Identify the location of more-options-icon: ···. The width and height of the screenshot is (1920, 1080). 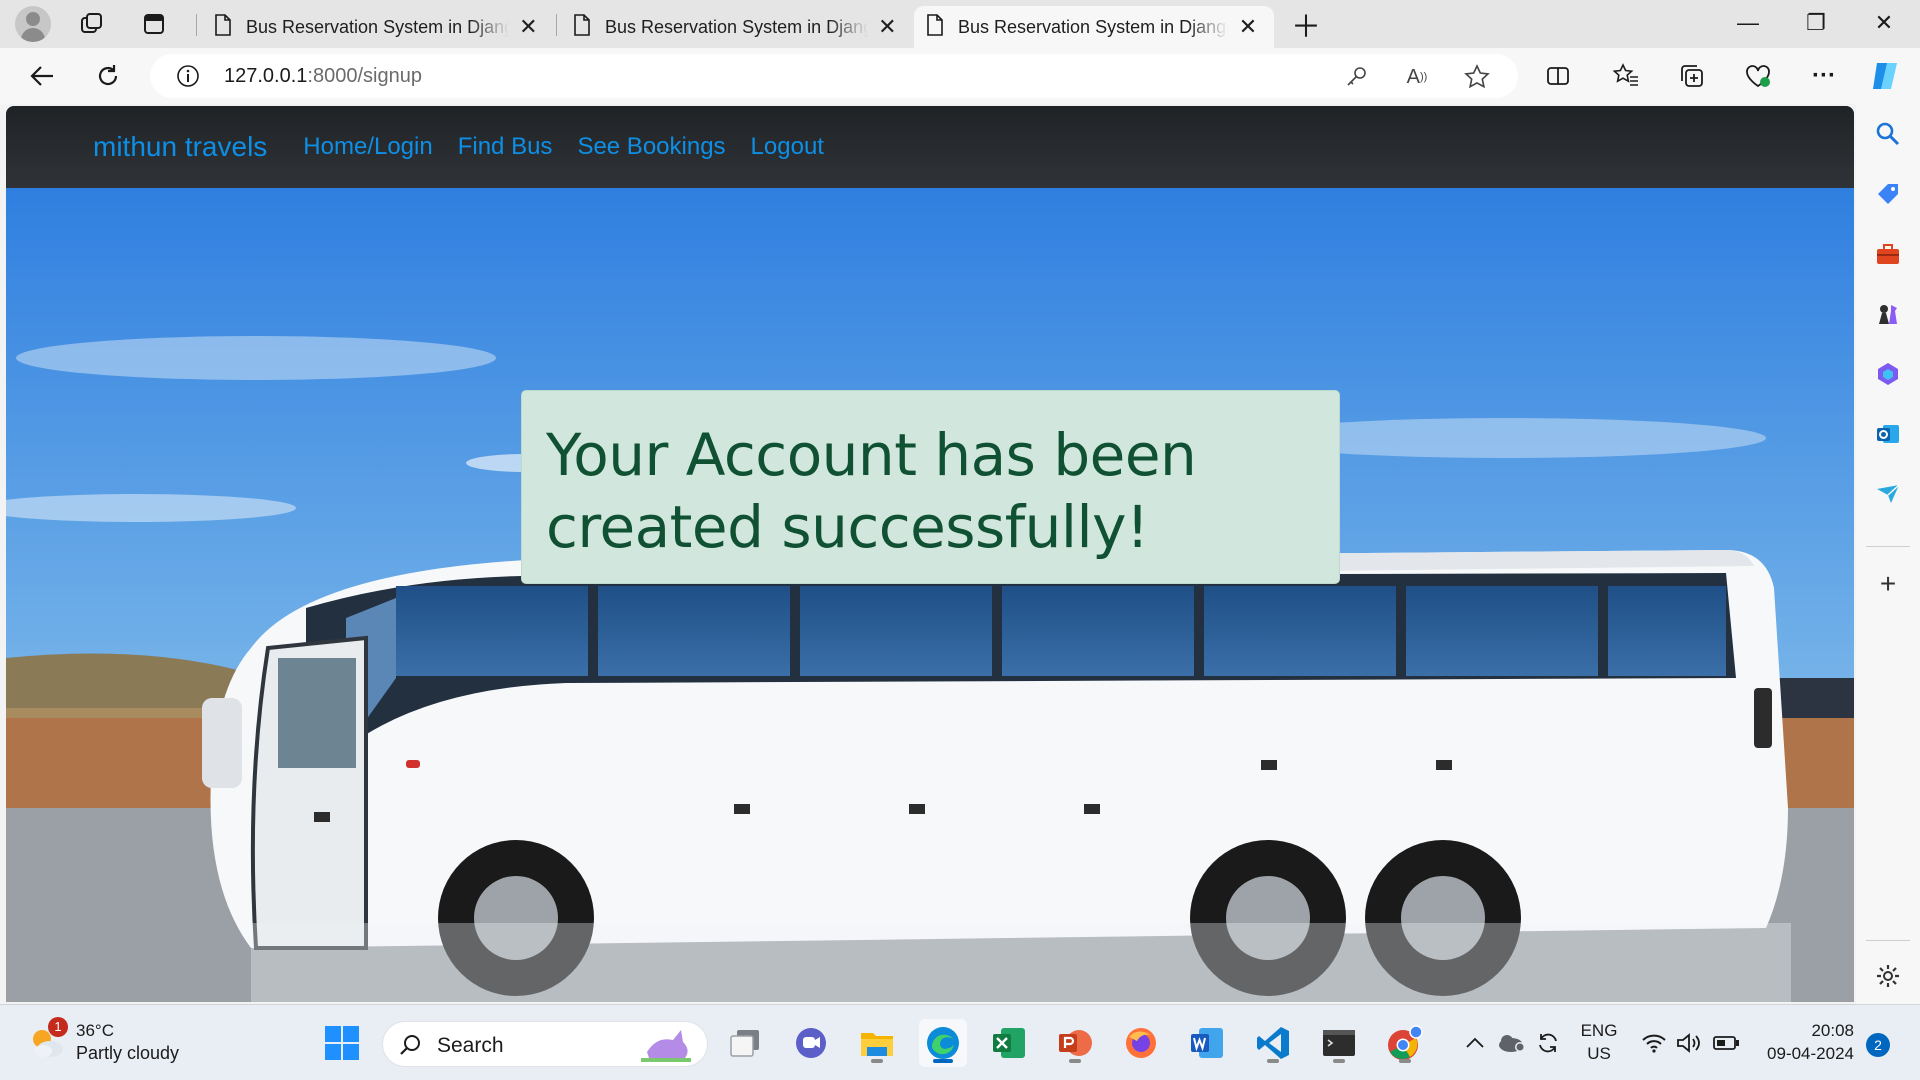
(1824, 76).